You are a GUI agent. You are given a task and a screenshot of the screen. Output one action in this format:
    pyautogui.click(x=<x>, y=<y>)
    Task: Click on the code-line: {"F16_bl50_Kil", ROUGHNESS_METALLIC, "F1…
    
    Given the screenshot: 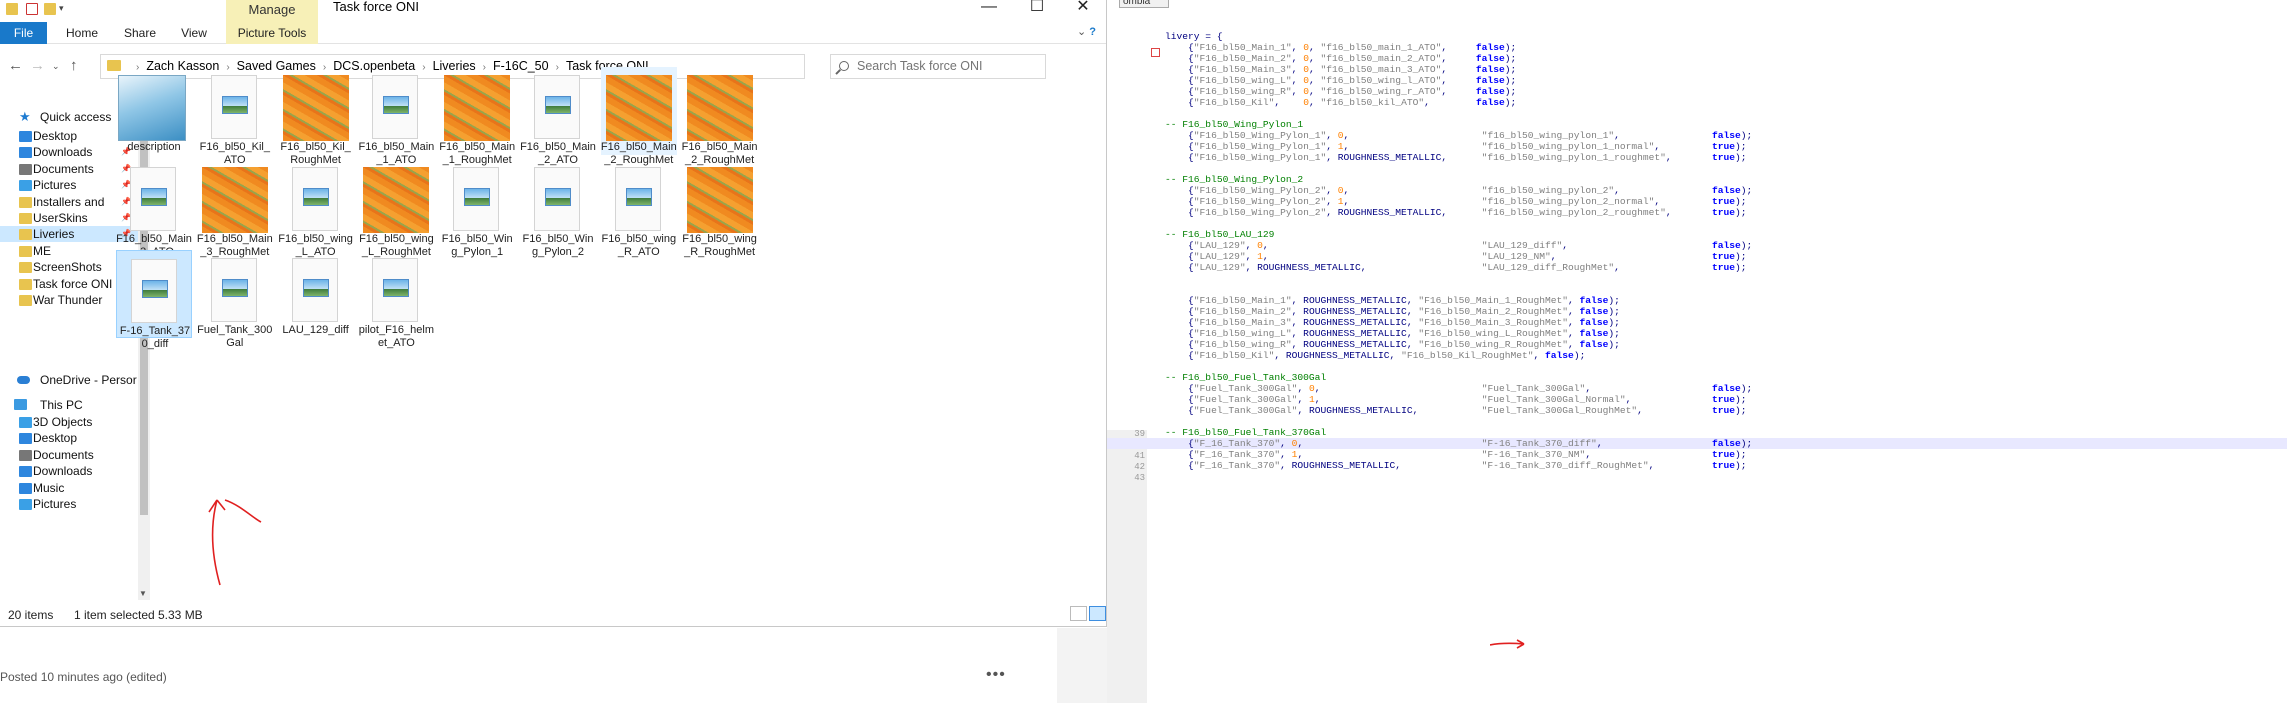 What is the action you would take?
    pyautogui.click(x=1697, y=355)
    